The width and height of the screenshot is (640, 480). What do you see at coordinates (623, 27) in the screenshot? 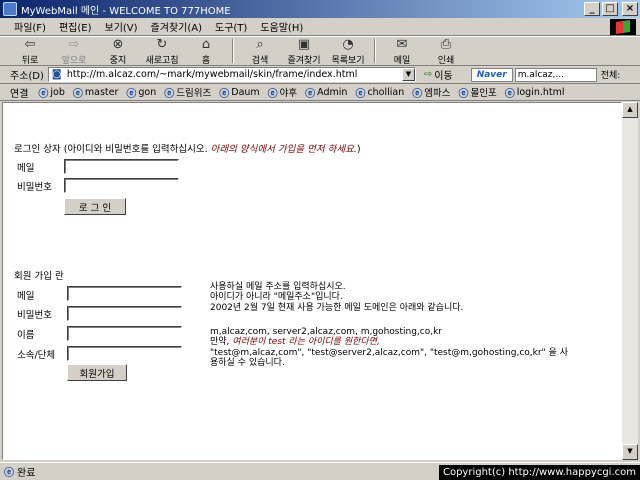
I see `windows-logo-icon` at bounding box center [623, 27].